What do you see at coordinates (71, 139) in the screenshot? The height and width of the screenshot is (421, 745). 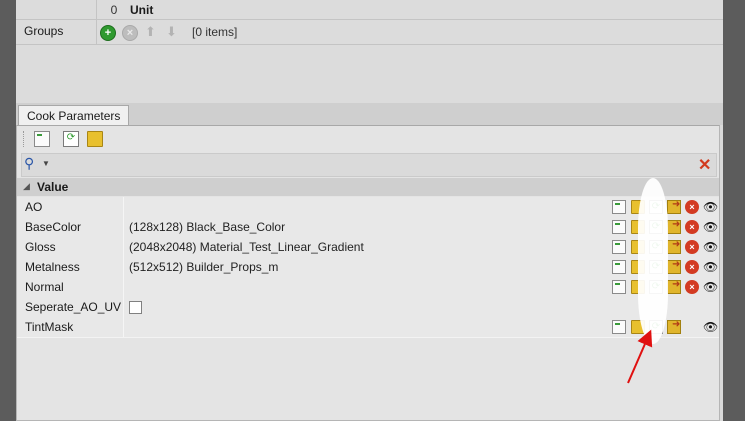 I see `reload-all-icon: ⟳` at bounding box center [71, 139].